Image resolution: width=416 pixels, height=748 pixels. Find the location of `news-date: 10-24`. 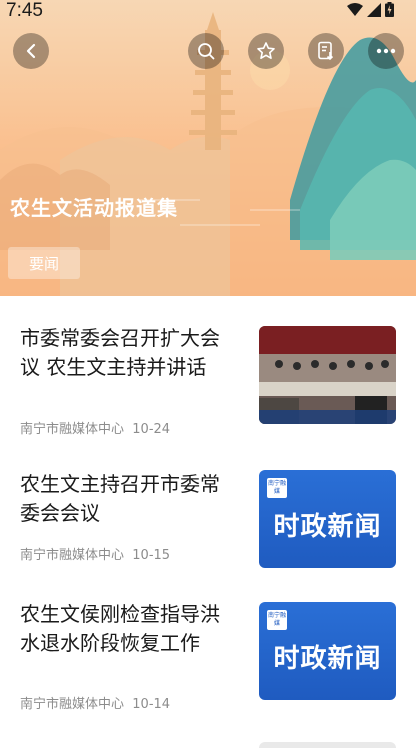

news-date: 10-24 is located at coordinates (151, 429).